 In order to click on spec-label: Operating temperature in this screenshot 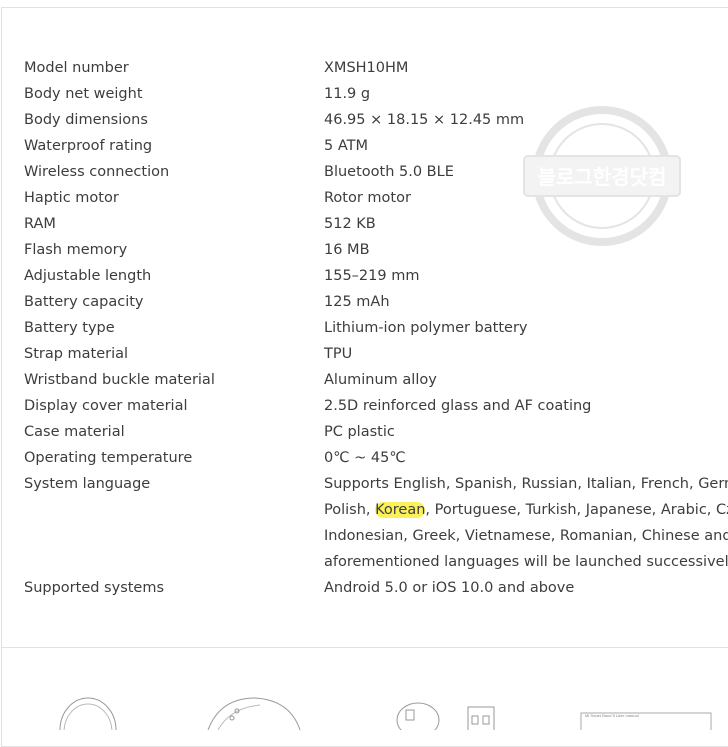, I will do `click(108, 458)`.